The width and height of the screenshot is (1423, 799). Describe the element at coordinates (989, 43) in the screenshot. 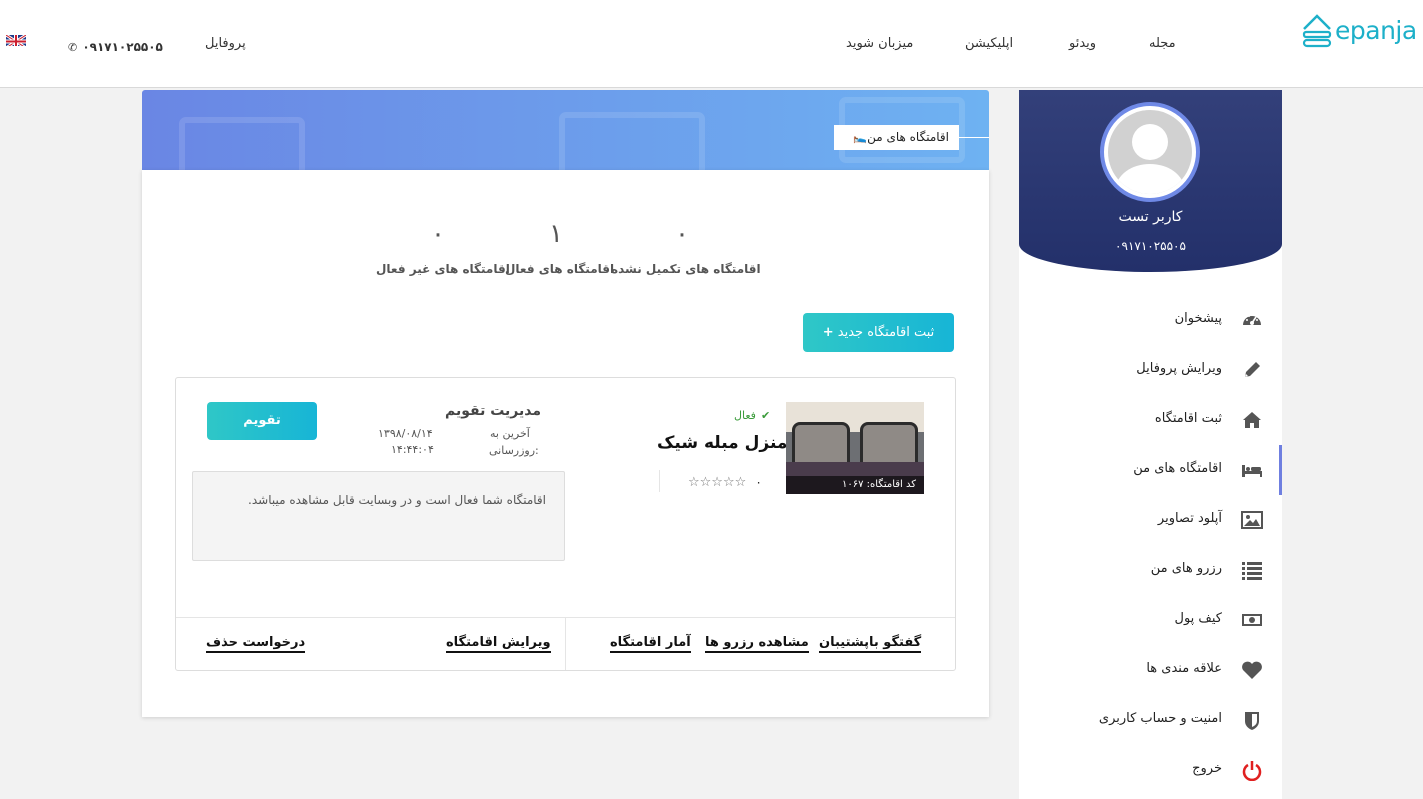

I see `nav-application: اپلیکیشن` at that location.